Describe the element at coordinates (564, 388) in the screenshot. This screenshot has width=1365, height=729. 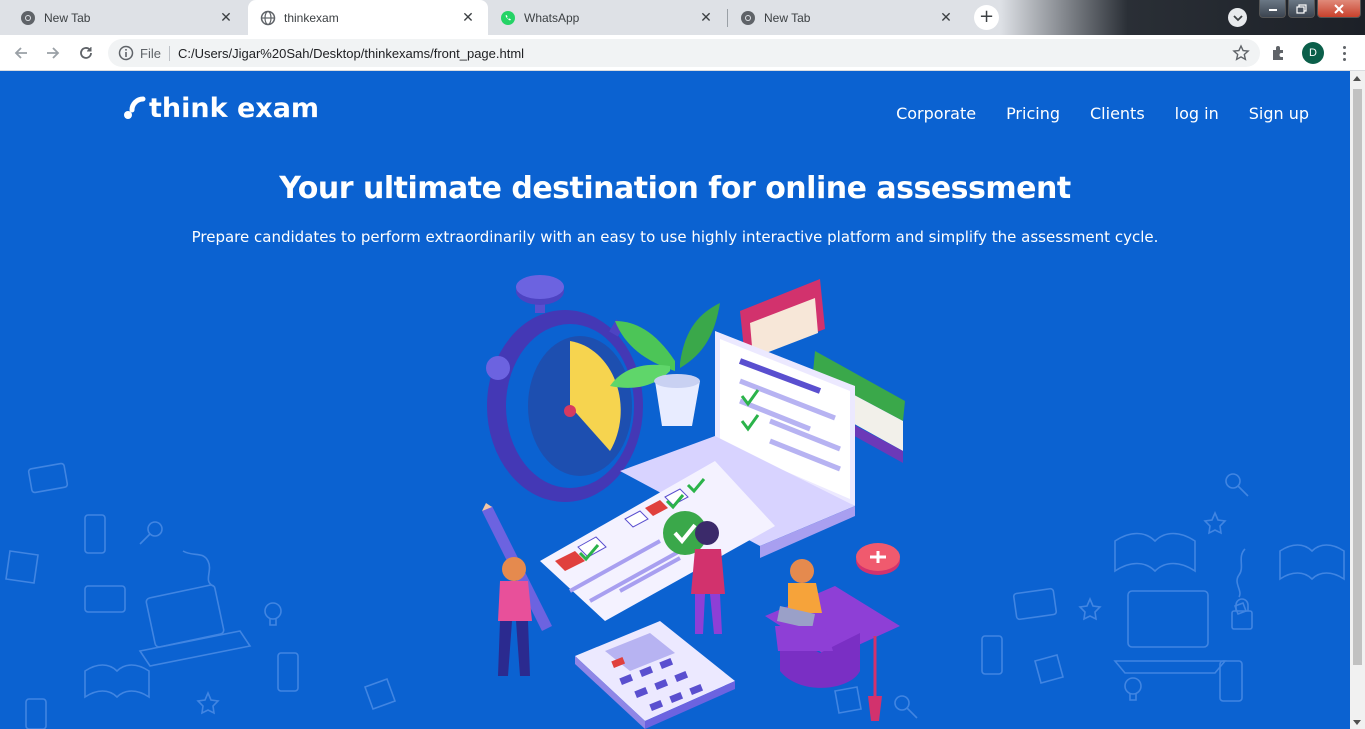
I see `stopwatch-illustration` at that location.